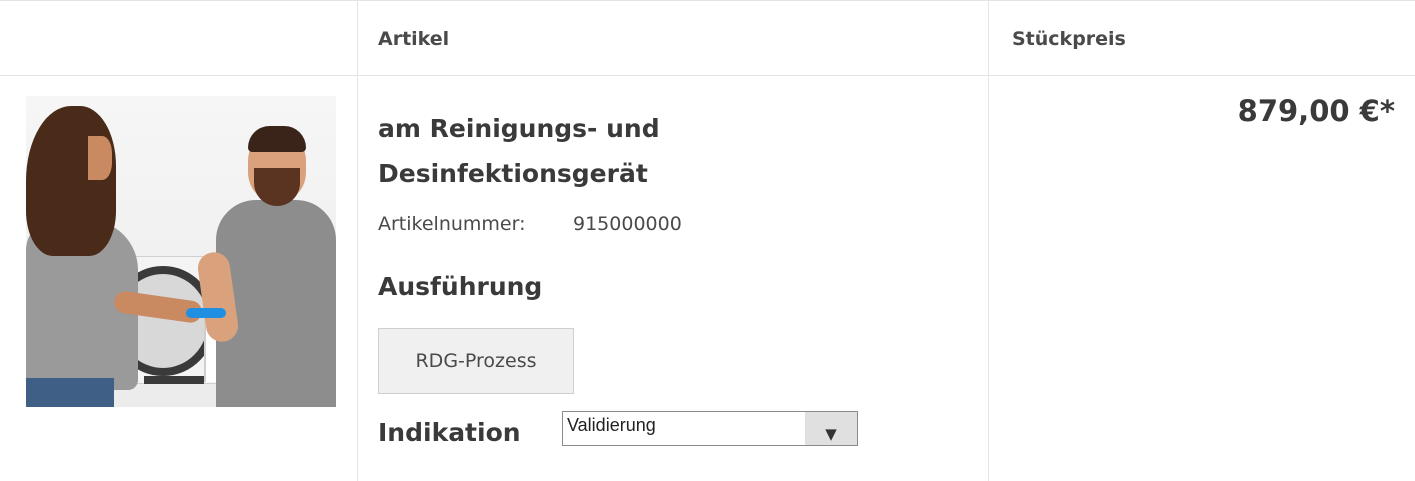  Describe the element at coordinates (831, 428) in the screenshot. I see `chevron-down-icon: ▼` at that location.